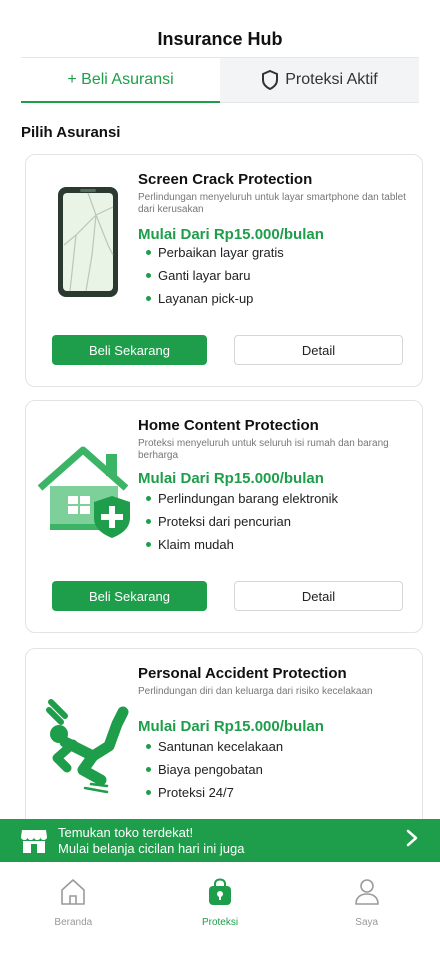 The height and width of the screenshot is (956, 440). Describe the element at coordinates (242, 673) in the screenshot. I see `card-title: Personal Accident Protection` at that location.